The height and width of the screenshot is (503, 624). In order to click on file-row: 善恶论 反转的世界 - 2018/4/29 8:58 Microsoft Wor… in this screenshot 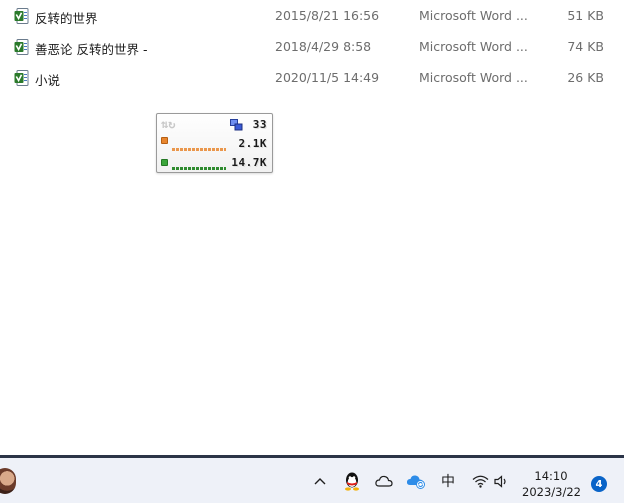, I will do `click(312, 47)`.